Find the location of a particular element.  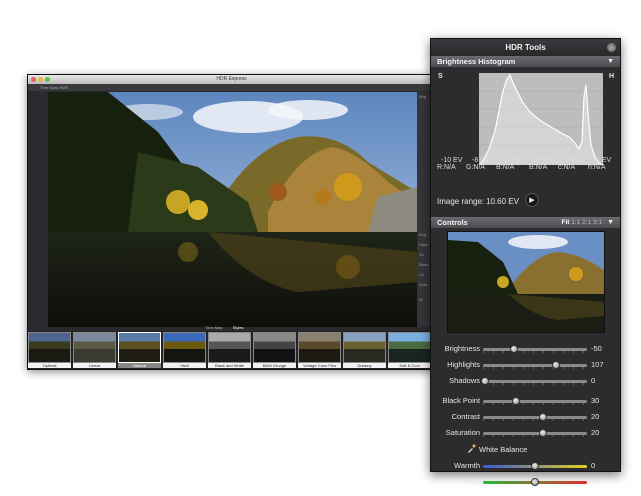

tone-sliders: Brightness -50 Highlights 107 Shadows 0 is located at coordinates (525, 415).